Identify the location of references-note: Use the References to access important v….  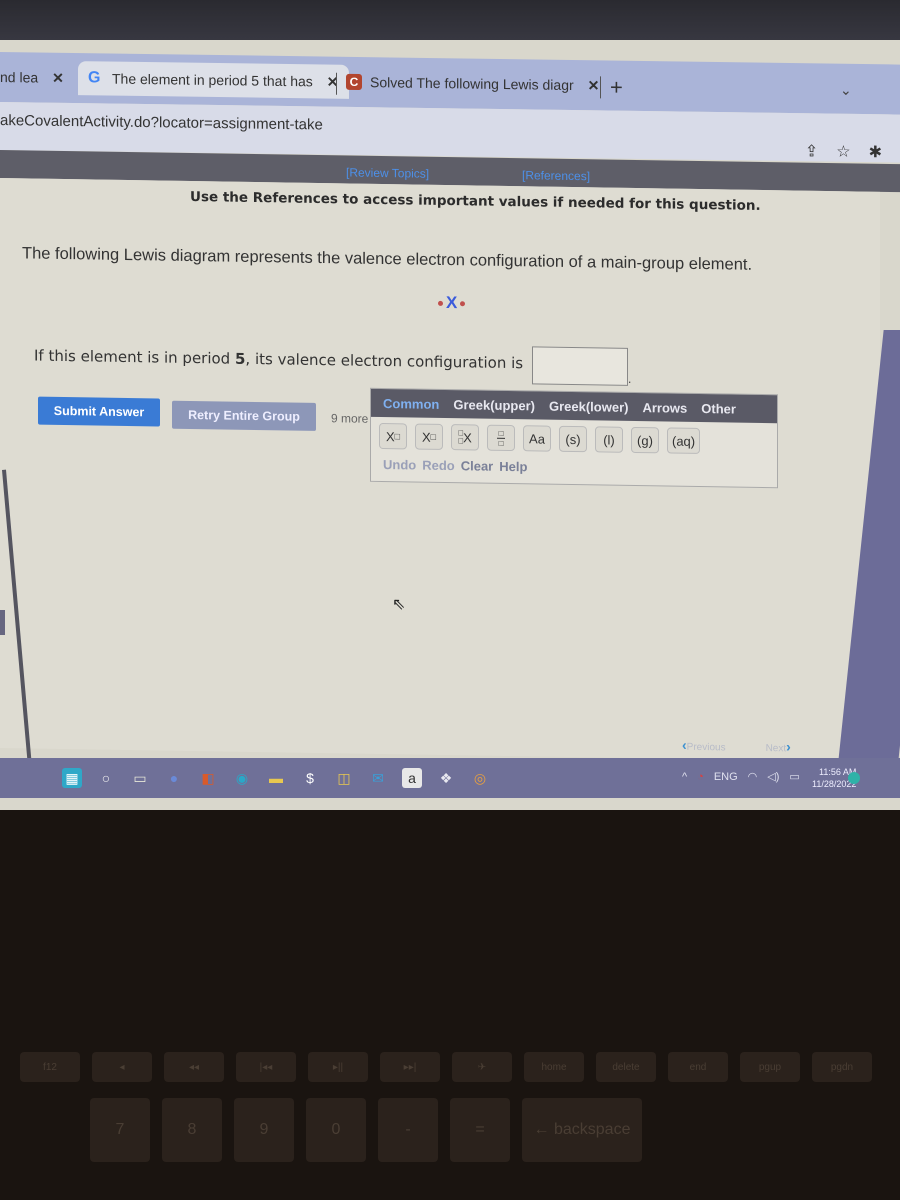
(475, 201).